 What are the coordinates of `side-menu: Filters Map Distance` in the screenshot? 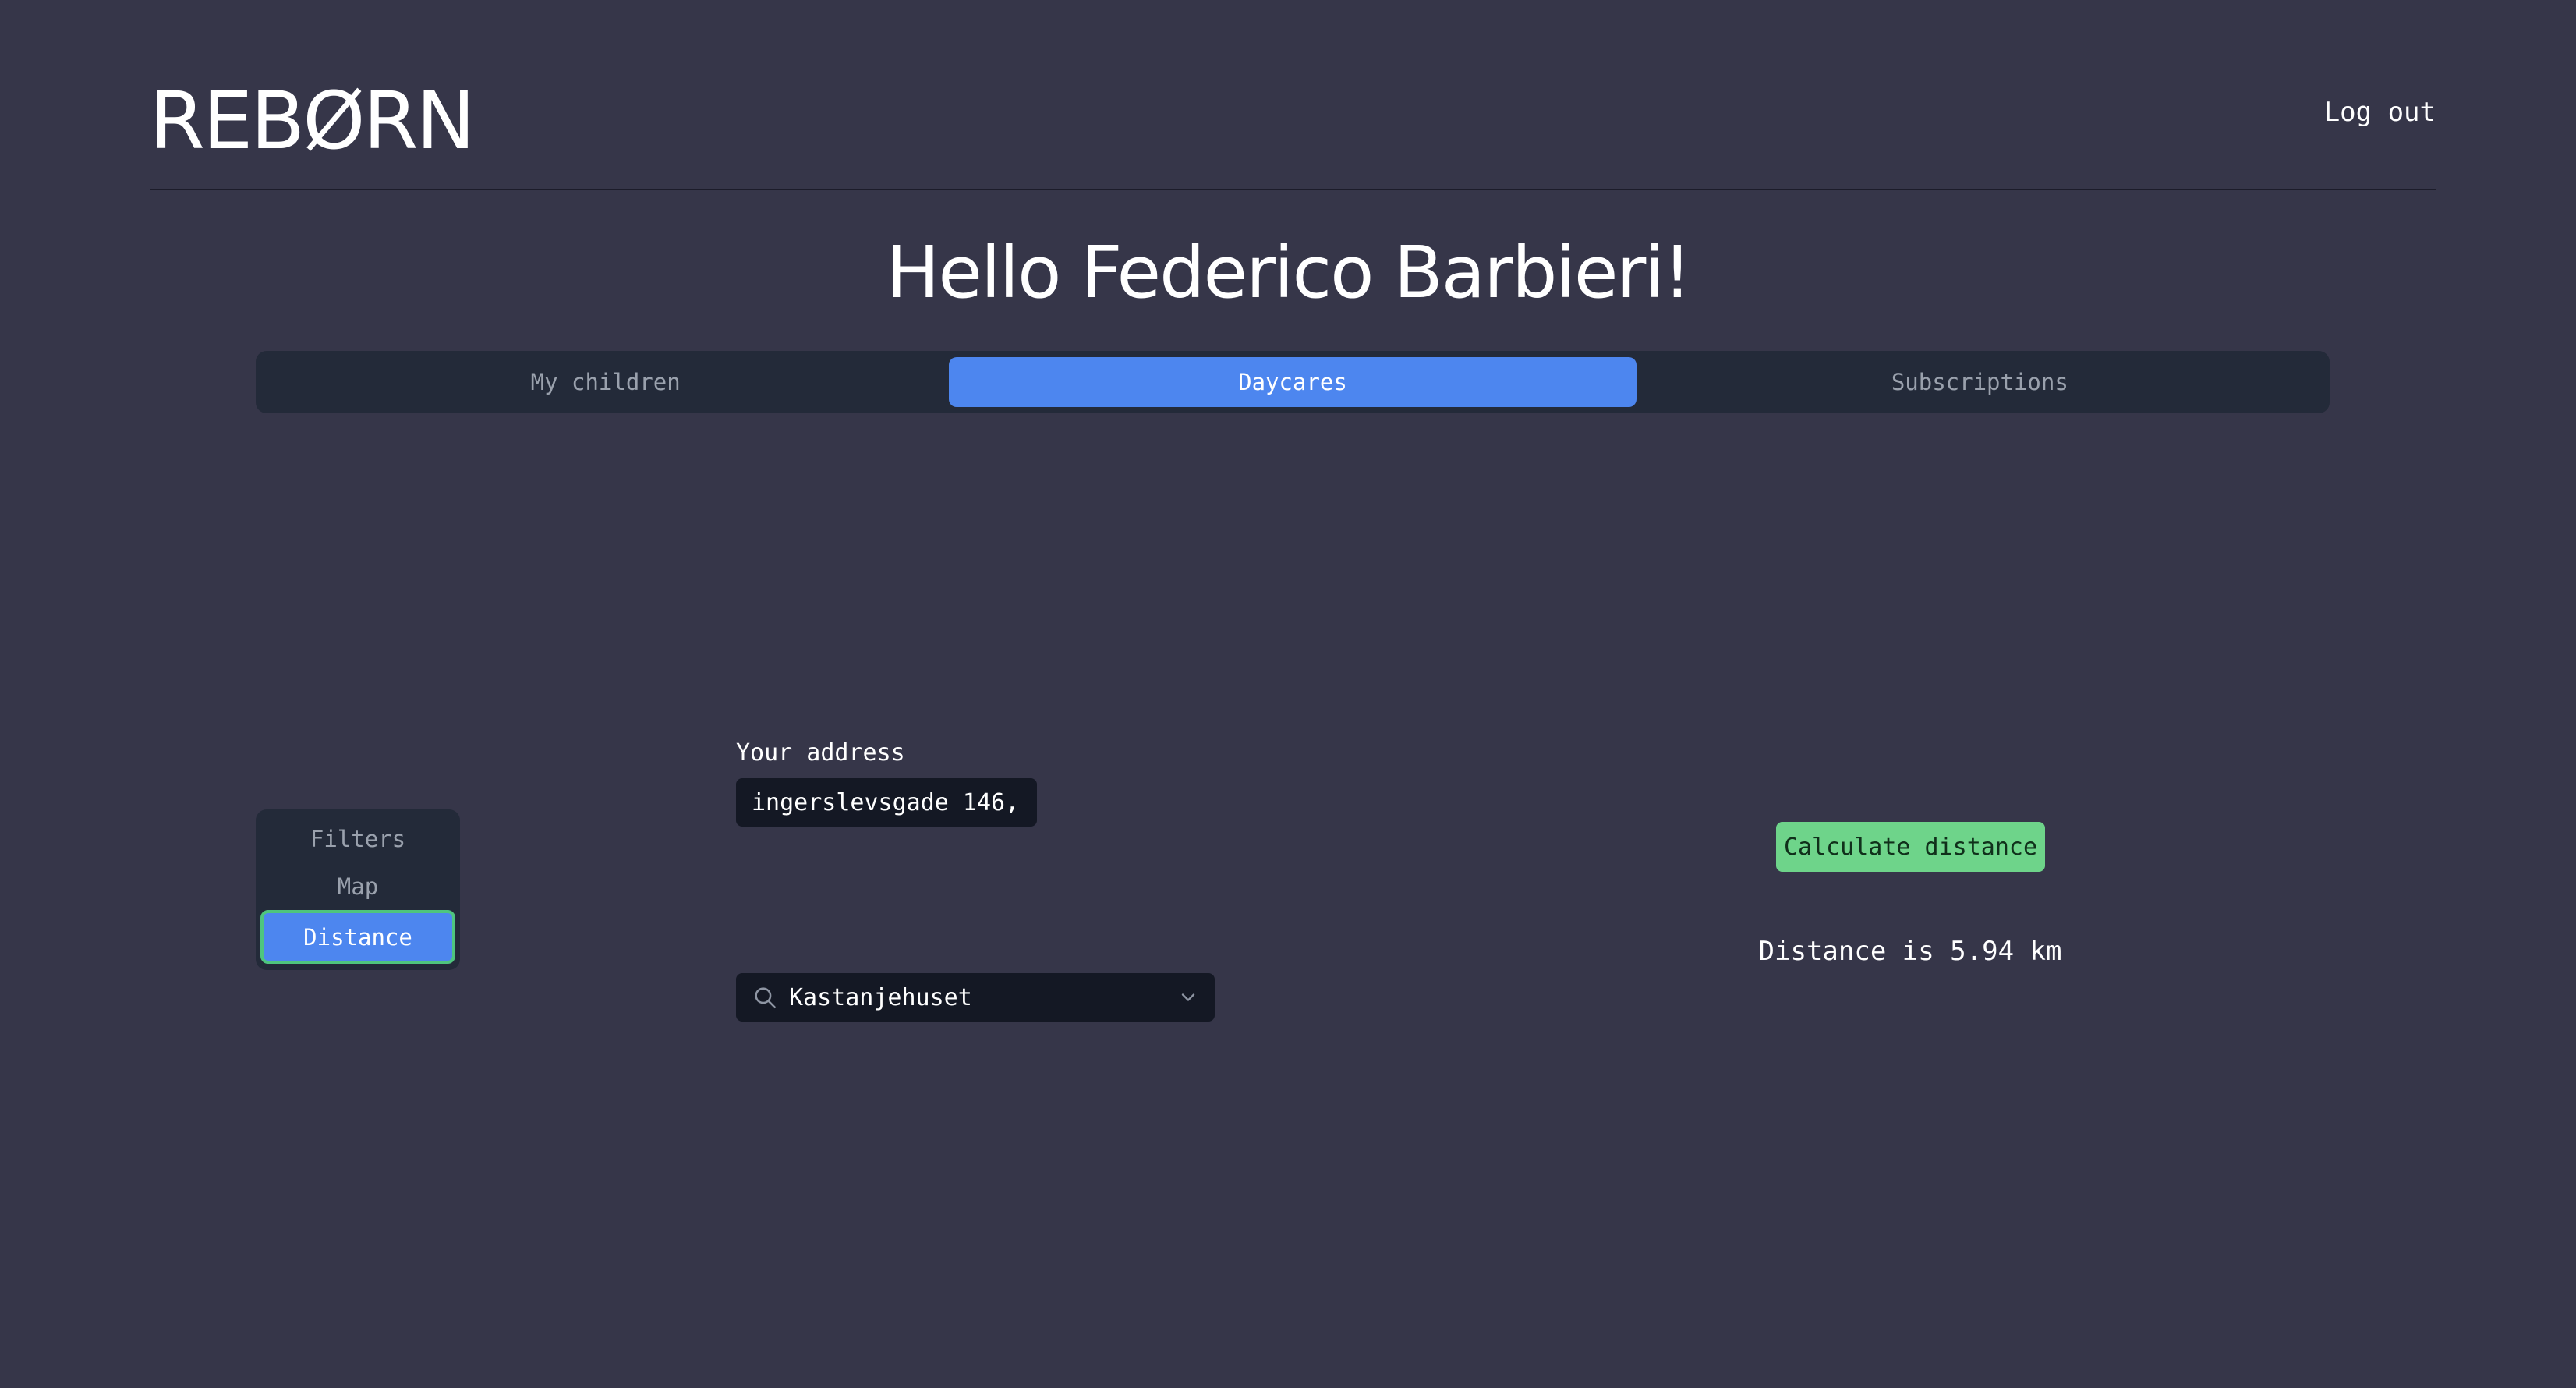 It's located at (358, 889).